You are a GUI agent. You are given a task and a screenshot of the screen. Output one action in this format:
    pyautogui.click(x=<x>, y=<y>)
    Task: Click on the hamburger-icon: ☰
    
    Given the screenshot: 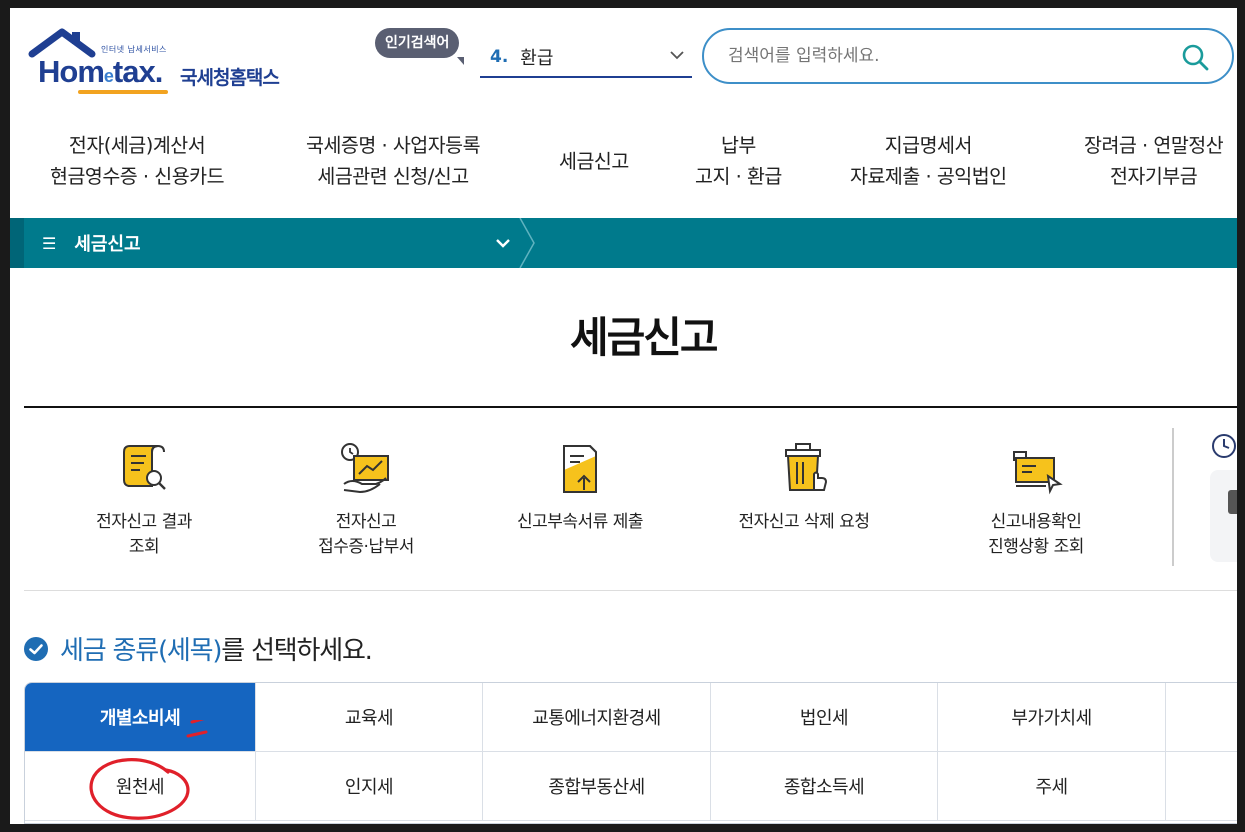 What is the action you would take?
    pyautogui.click(x=49, y=243)
    